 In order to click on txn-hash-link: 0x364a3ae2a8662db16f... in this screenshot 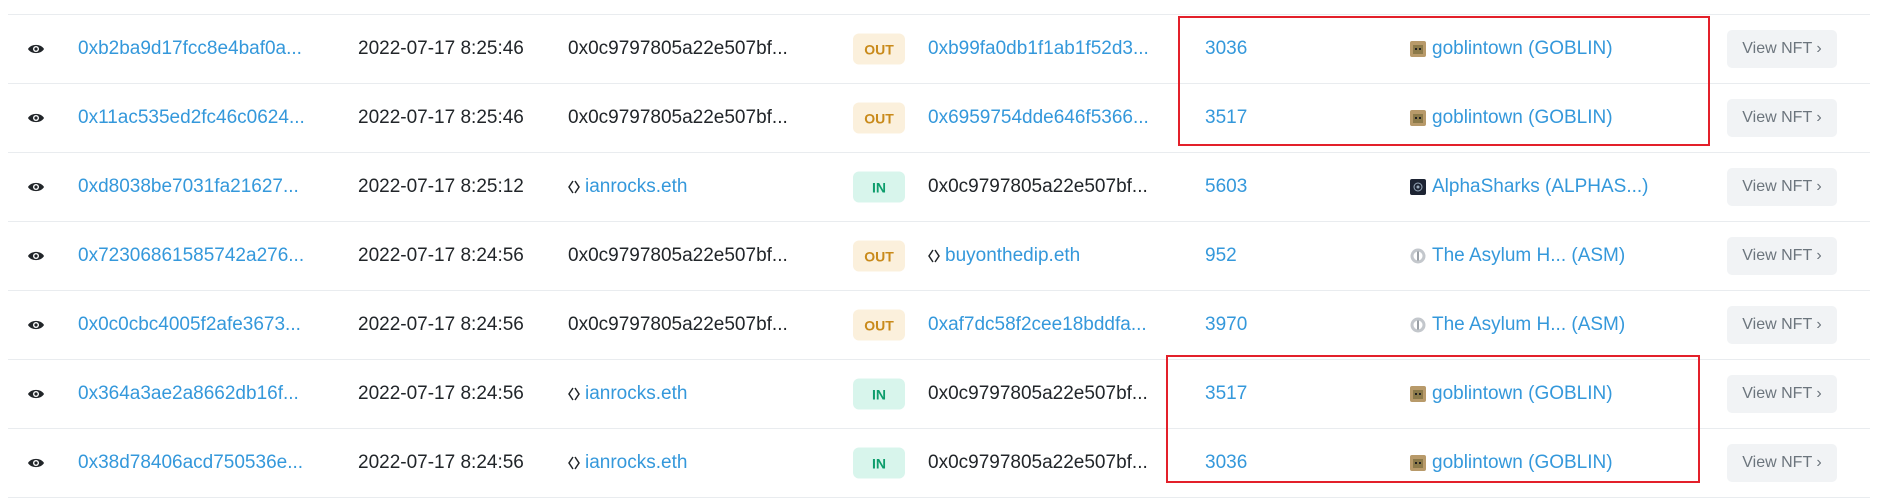, I will do `click(188, 394)`.